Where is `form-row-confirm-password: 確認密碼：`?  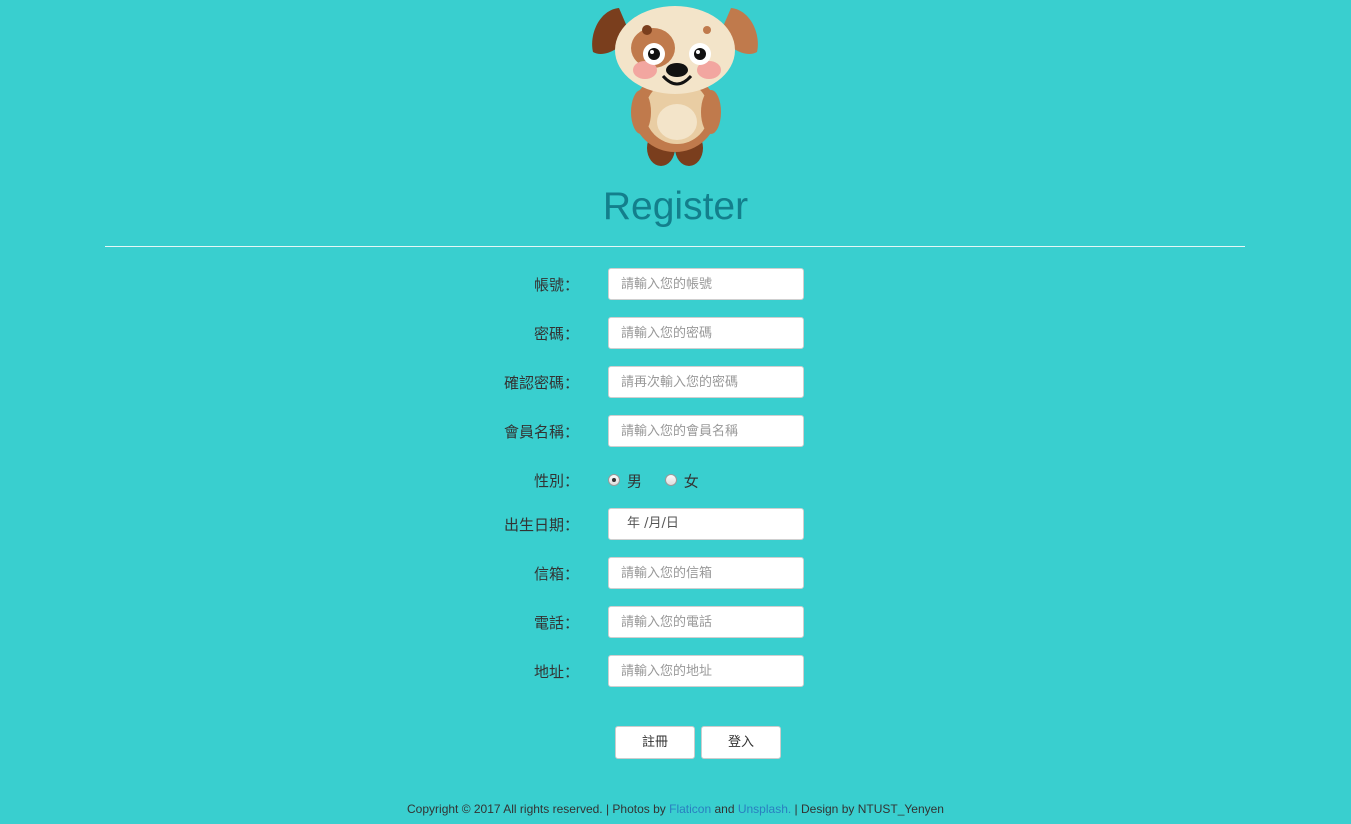 form-row-confirm-password: 確認密碼： is located at coordinates (675, 383).